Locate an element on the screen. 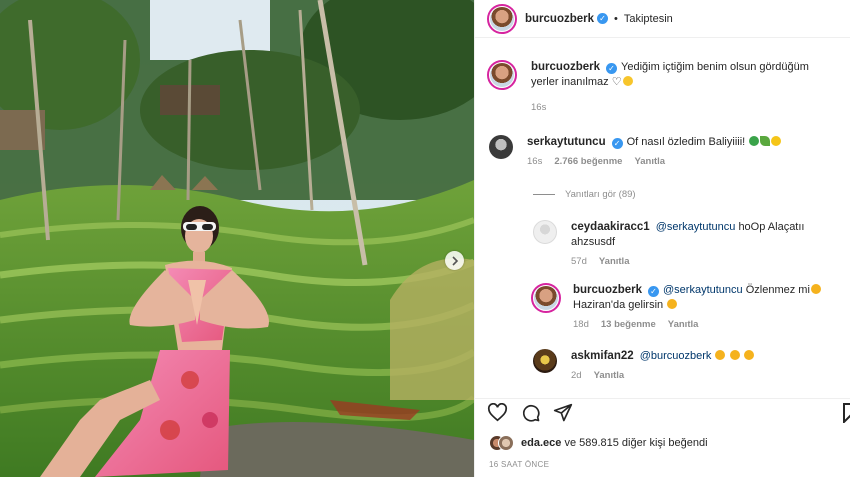  view-replies-label: Yanıtları gör (89) is located at coordinates (600, 194).